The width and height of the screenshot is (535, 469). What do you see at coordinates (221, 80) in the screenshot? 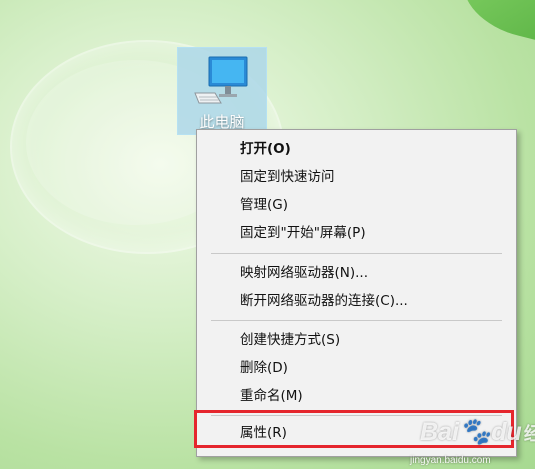
I see `computer-icon` at bounding box center [221, 80].